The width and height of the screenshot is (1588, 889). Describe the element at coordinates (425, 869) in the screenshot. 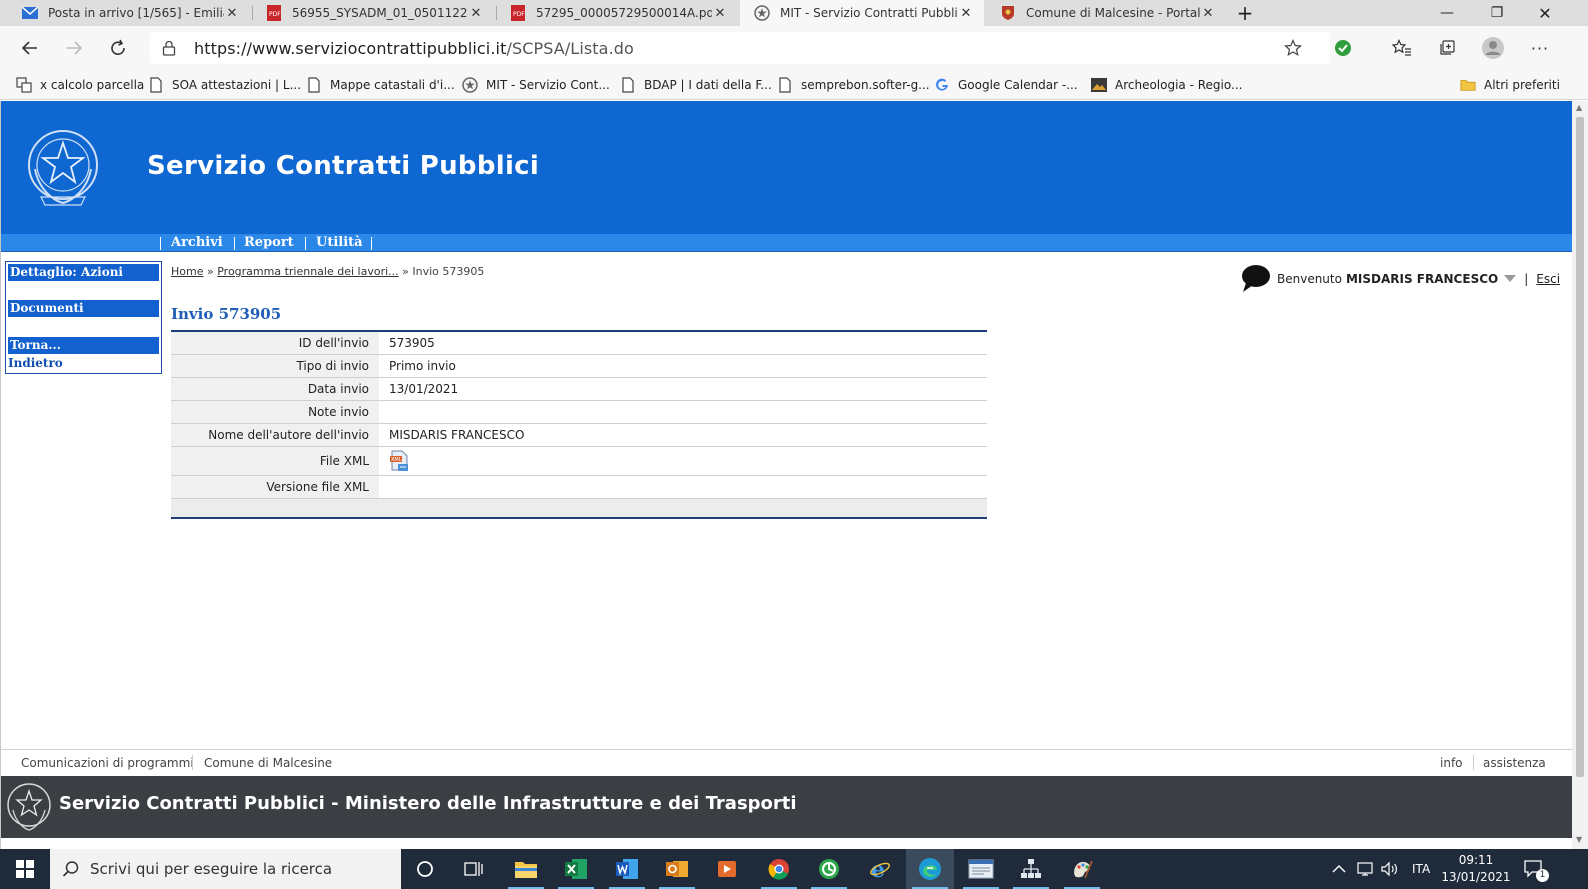

I see `cortana-icon` at that location.